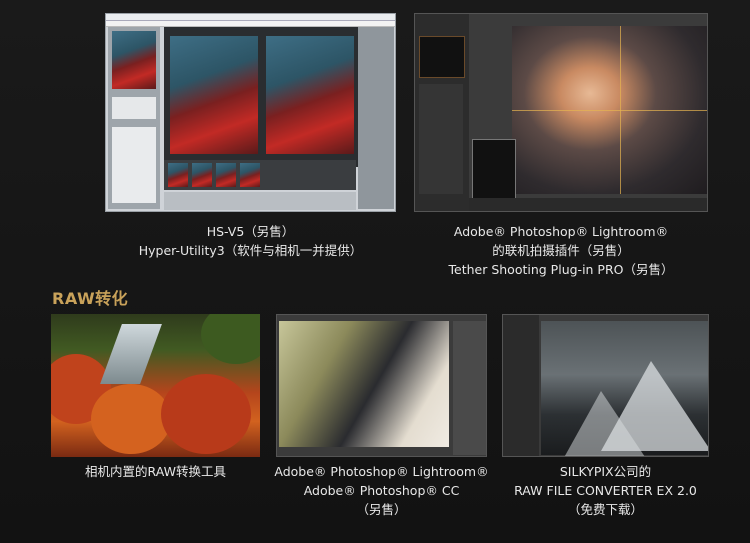 This screenshot has width=750, height=543. What do you see at coordinates (310, 95) in the screenshot?
I see `photo-right` at bounding box center [310, 95].